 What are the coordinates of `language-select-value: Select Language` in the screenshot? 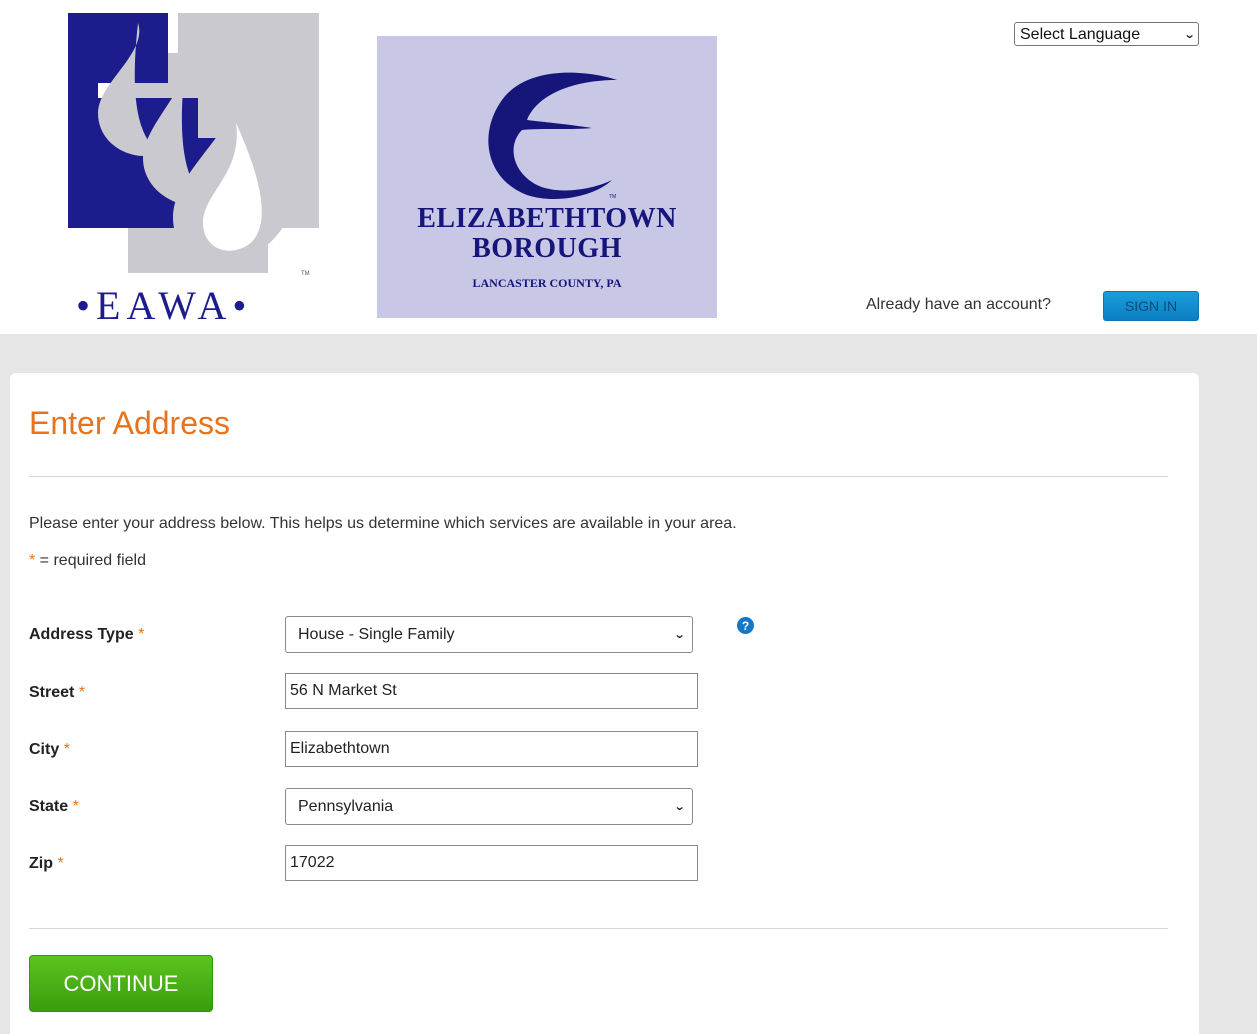 It's located at (1080, 34).